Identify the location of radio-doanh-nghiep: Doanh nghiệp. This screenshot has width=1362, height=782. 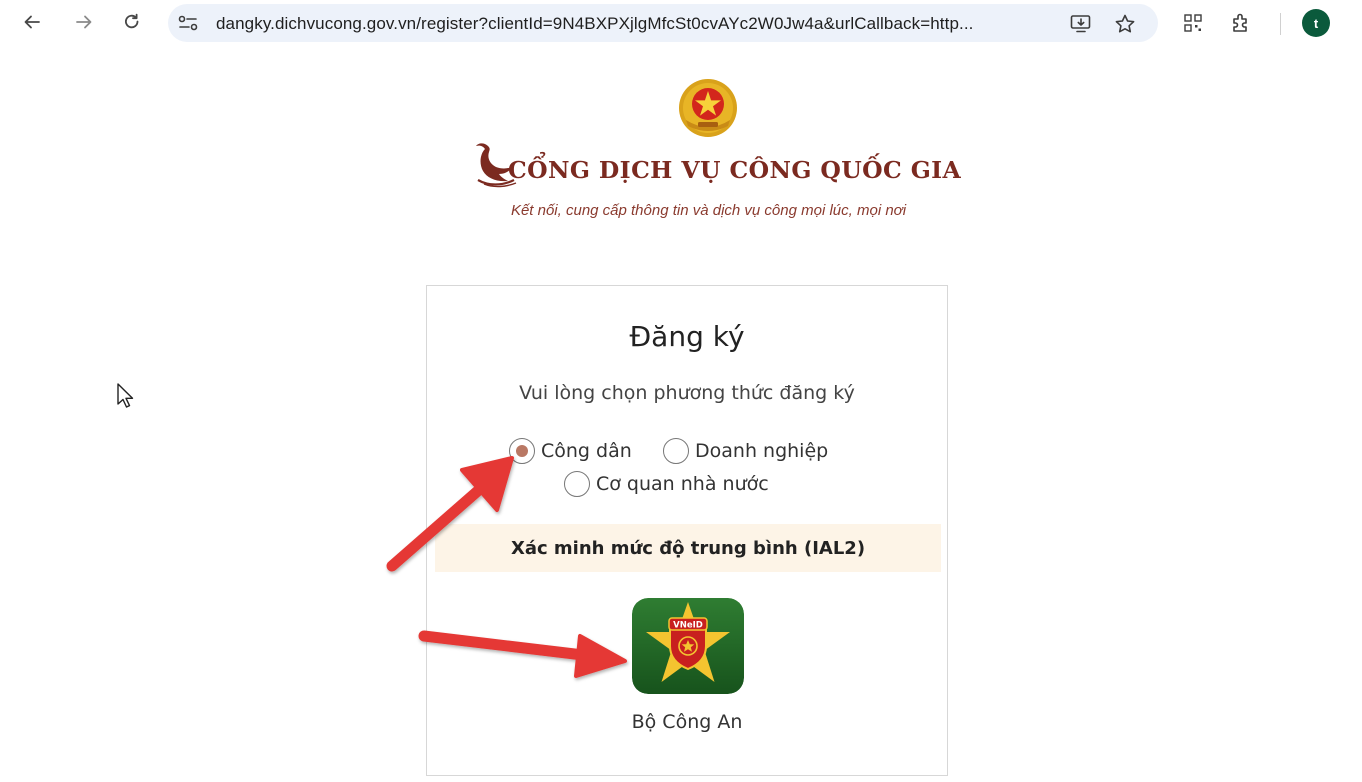
(745, 451).